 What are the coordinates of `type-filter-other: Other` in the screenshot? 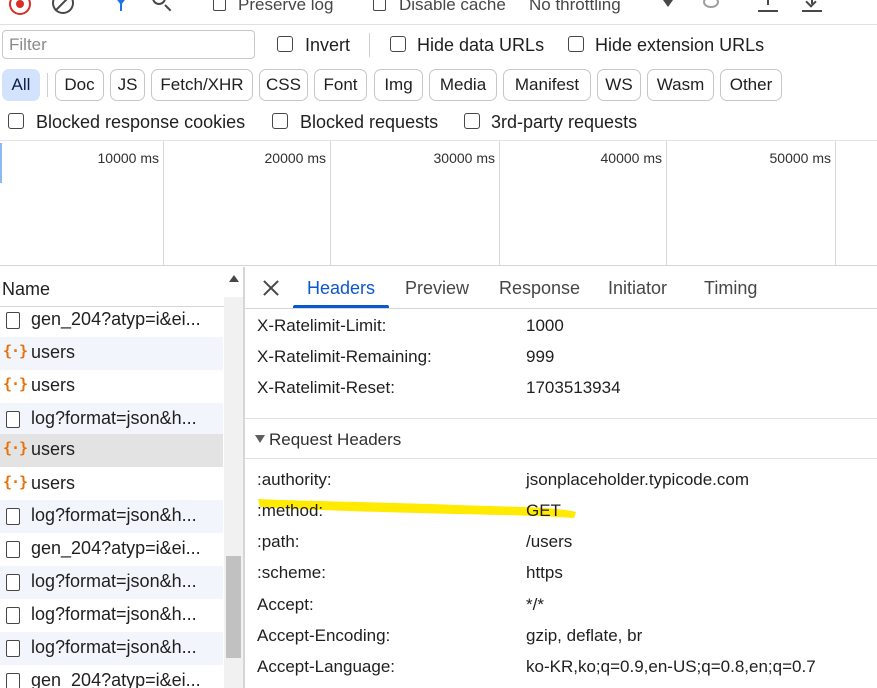 It's located at (751, 85).